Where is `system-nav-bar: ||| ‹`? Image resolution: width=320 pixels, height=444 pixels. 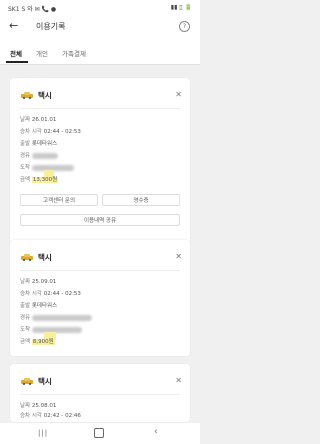
system-nav-bar: ||| ‹ is located at coordinates (100, 433).